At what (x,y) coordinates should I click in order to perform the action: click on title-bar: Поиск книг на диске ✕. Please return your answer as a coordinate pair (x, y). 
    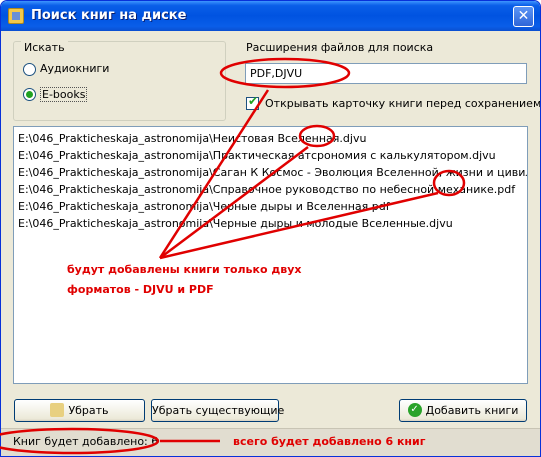
    Looking at the image, I should click on (270, 16).